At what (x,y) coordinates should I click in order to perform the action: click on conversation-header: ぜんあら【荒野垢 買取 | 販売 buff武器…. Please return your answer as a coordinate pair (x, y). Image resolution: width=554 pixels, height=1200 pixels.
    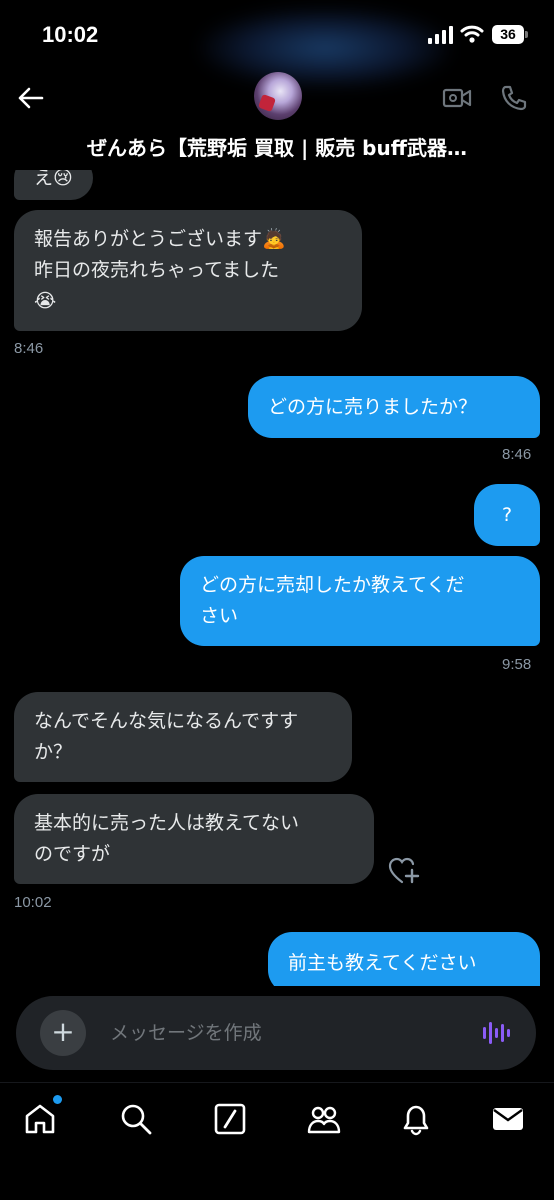
    Looking at the image, I should click on (277, 120).